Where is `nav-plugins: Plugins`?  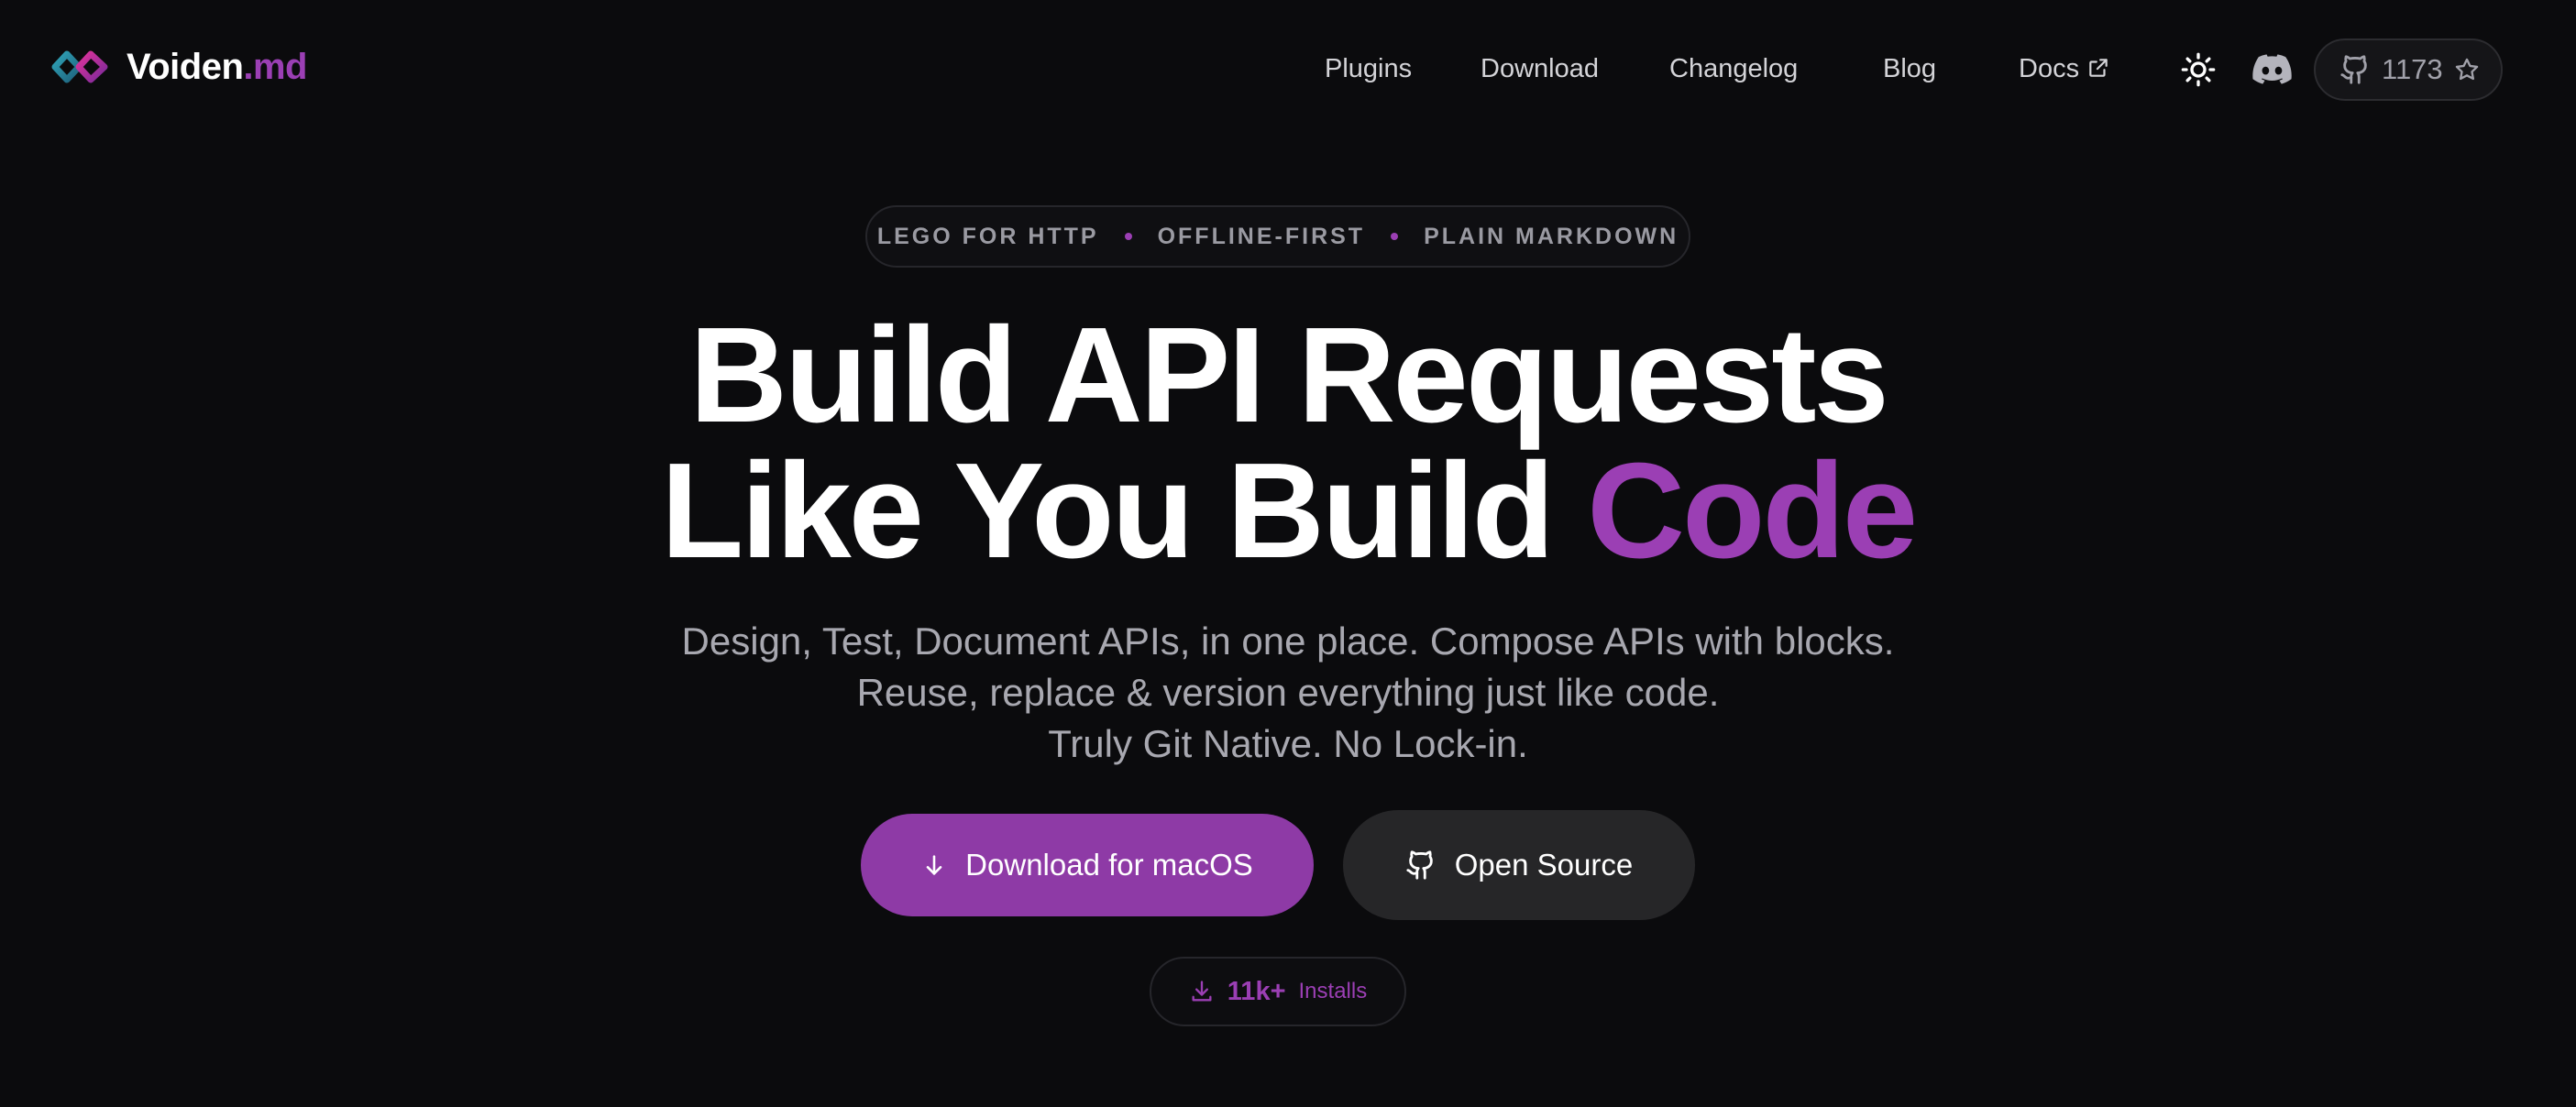
nav-plugins: Plugins is located at coordinates (1369, 68).